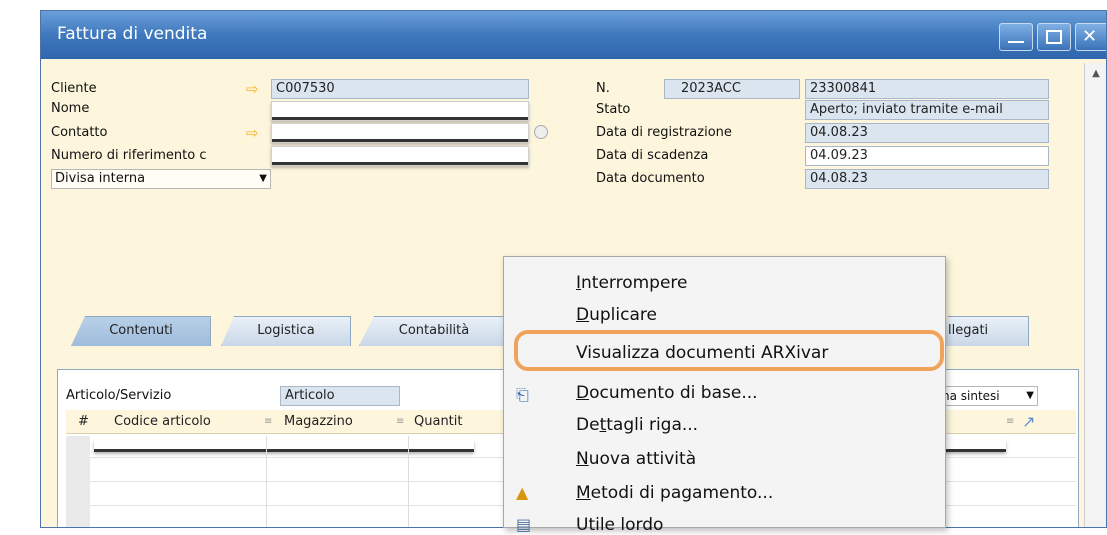 This screenshot has height=535, width=1107. Describe the element at coordinates (613, 109) in the screenshot. I see `stato-label: Stato` at that location.